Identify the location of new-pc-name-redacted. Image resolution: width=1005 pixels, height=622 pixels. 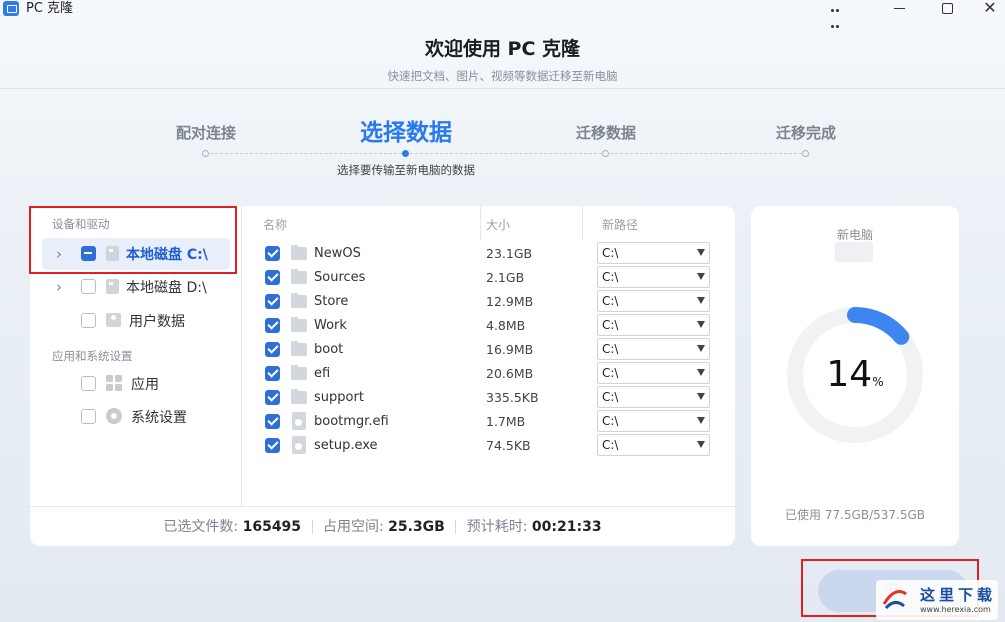
(854, 252).